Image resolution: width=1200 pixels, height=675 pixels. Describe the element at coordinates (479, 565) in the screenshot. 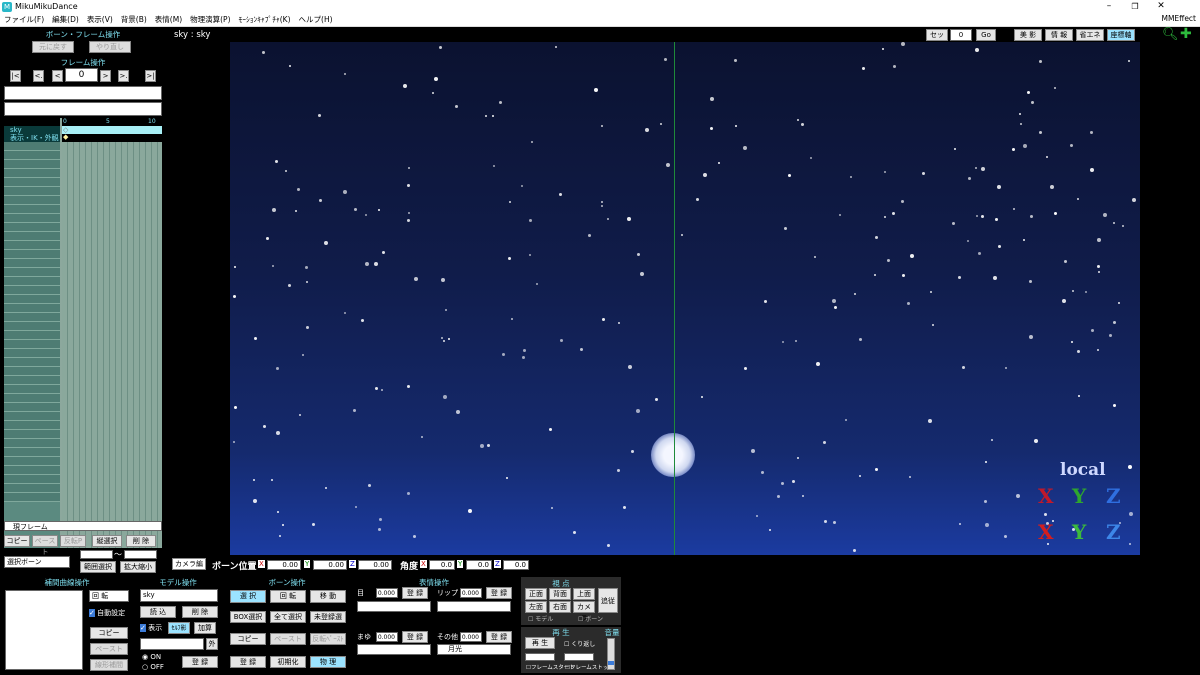

I see `angle-y-input: 0.0` at that location.